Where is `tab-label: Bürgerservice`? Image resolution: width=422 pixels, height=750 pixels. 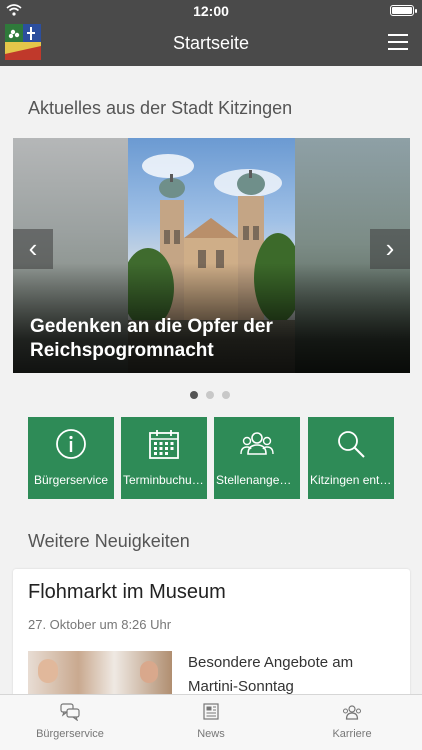 tab-label: Bürgerservice is located at coordinates (70, 734).